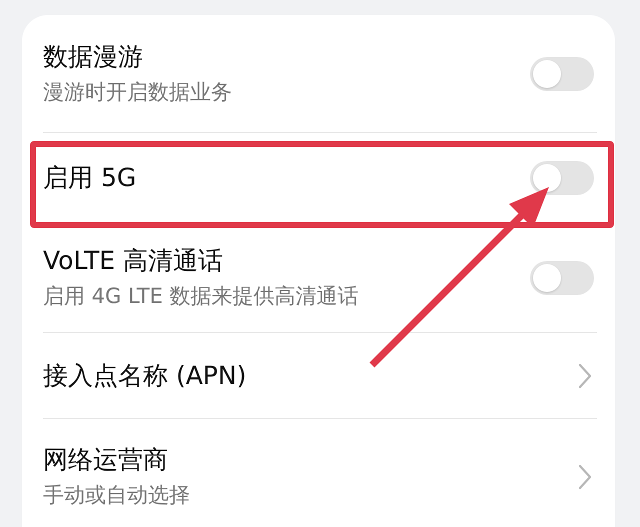 The width and height of the screenshot is (640, 527). Describe the element at coordinates (117, 495) in the screenshot. I see `setting-description: 手动或自动选择` at that location.